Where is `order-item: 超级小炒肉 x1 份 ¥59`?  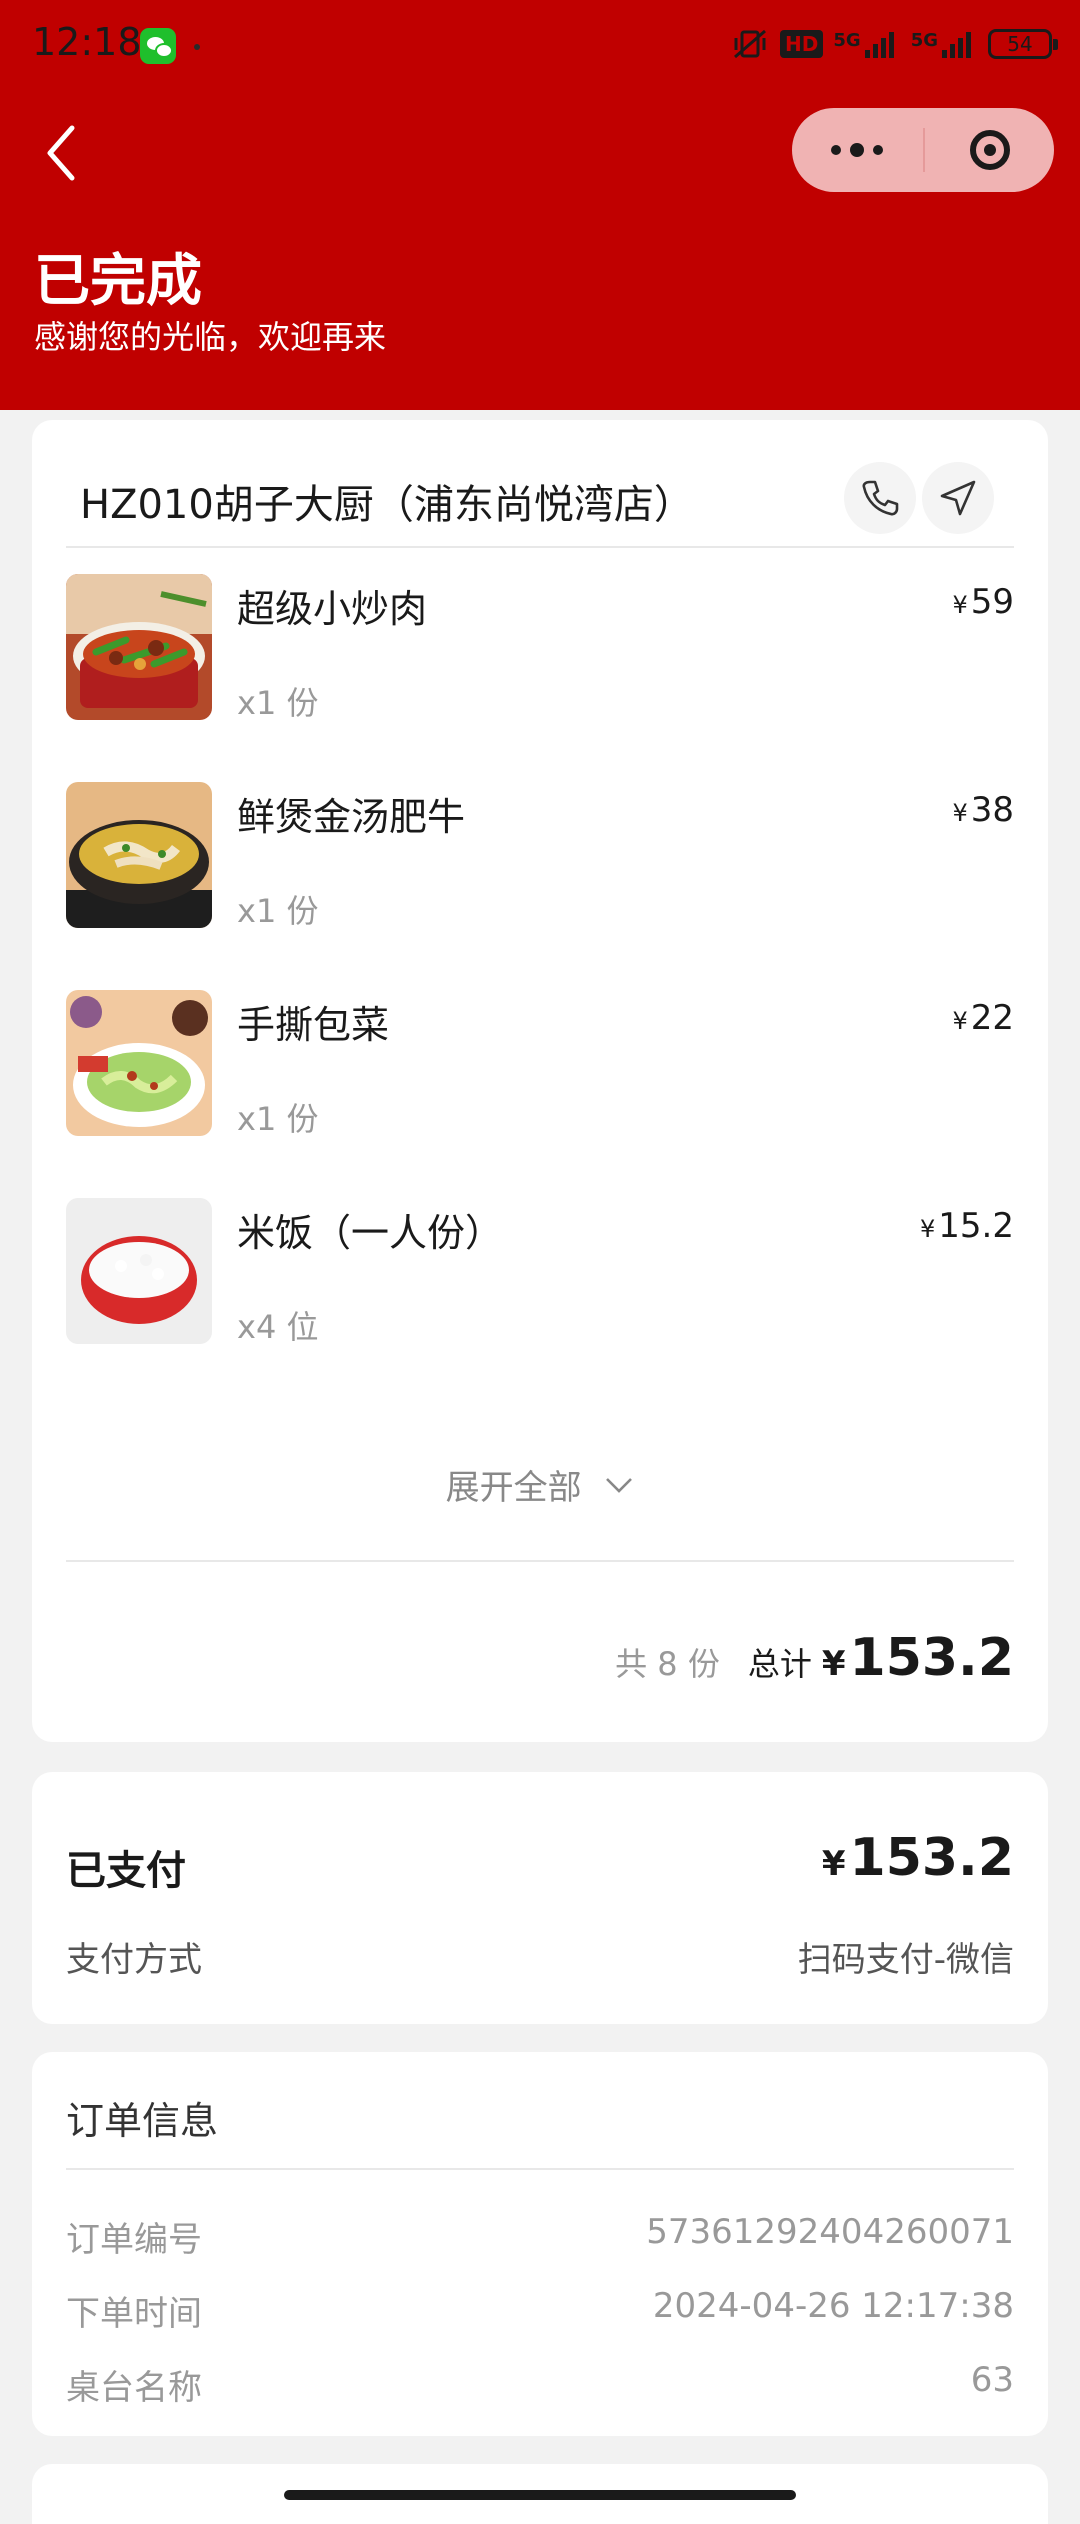
order-item: 超级小炒肉 x1 份 ¥59 is located at coordinates (540, 649).